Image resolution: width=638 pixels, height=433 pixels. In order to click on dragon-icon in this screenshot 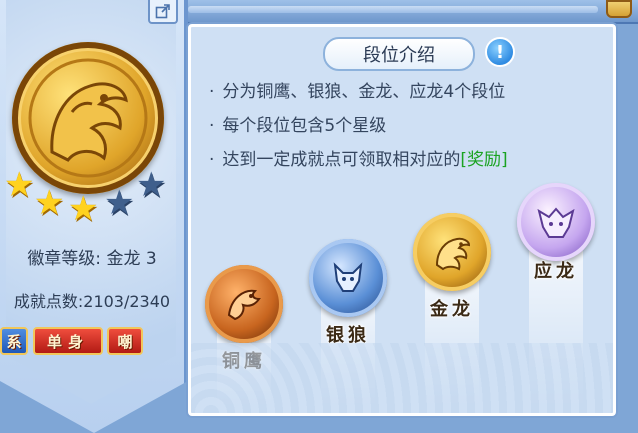, I will do `click(453, 254)`.